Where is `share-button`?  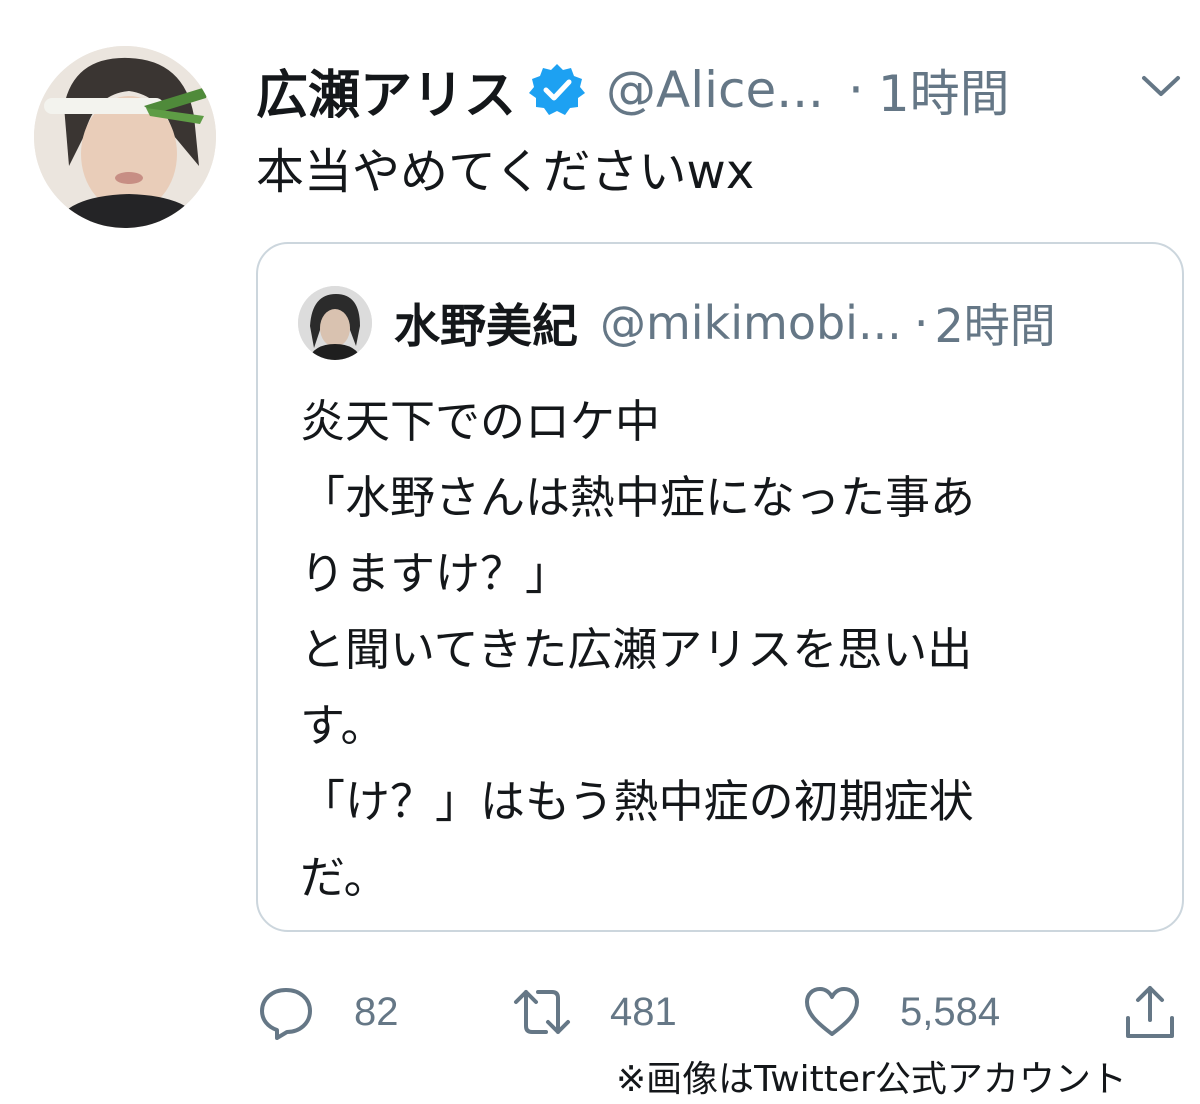
share-button is located at coordinates (1150, 1012).